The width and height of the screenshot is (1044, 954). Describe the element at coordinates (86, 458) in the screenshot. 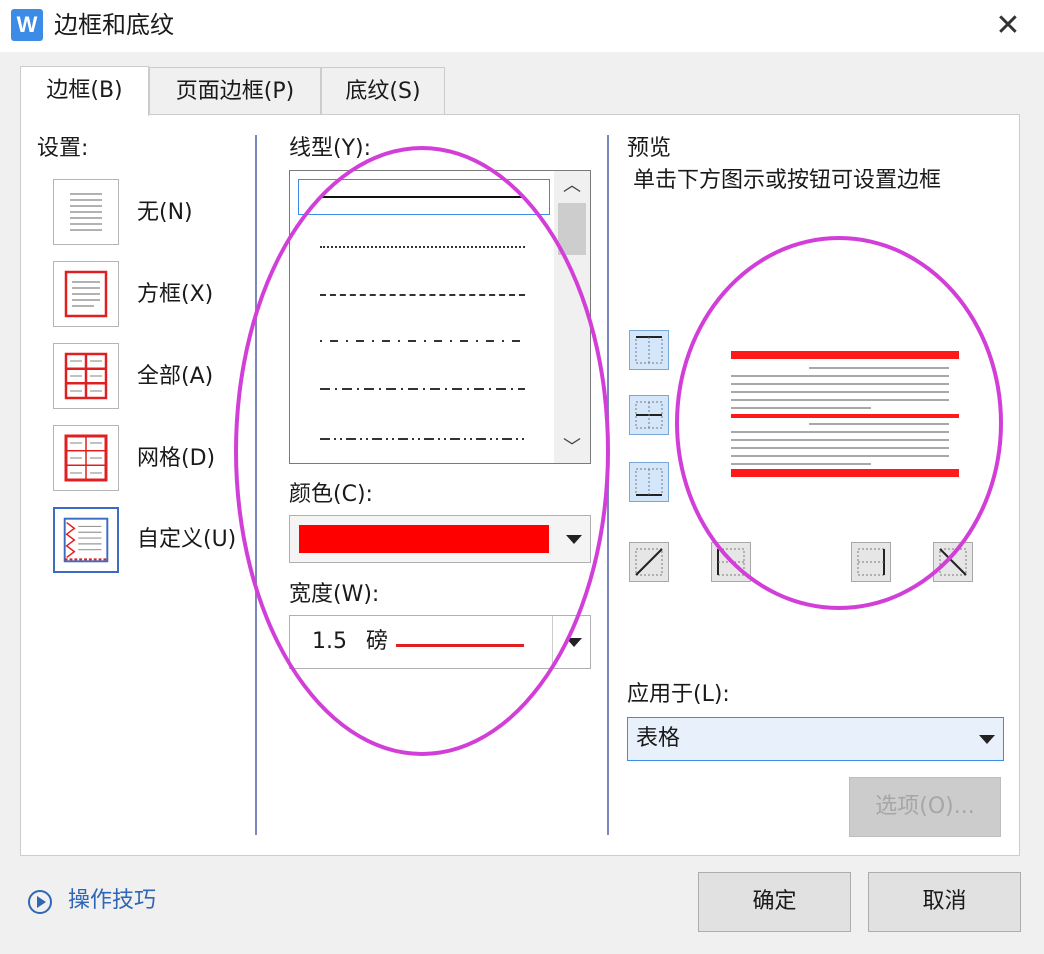

I see `grid-border-icon` at that location.